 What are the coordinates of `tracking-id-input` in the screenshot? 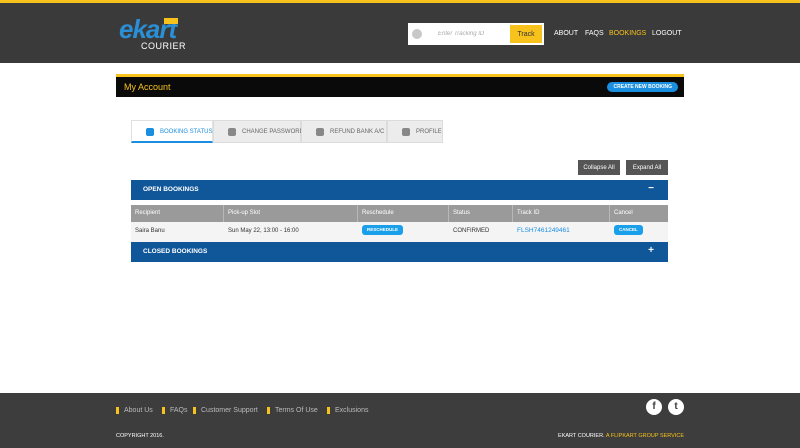 It's located at (467, 34).